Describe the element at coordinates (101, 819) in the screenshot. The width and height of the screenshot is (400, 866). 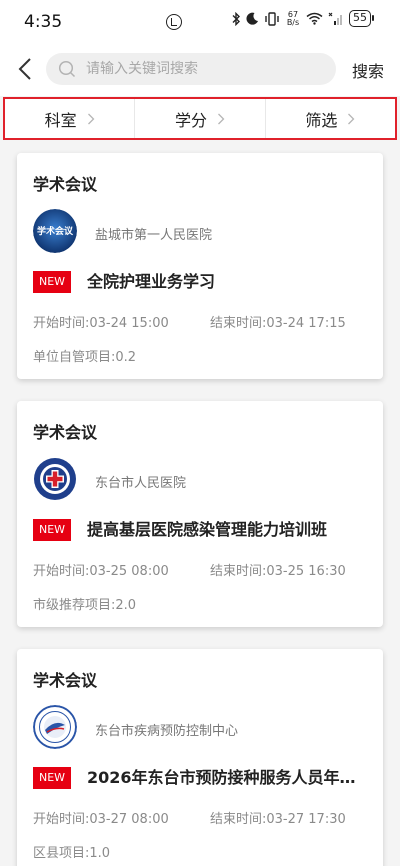
I see `start-time: 开始时间:03-27 08:00` at that location.